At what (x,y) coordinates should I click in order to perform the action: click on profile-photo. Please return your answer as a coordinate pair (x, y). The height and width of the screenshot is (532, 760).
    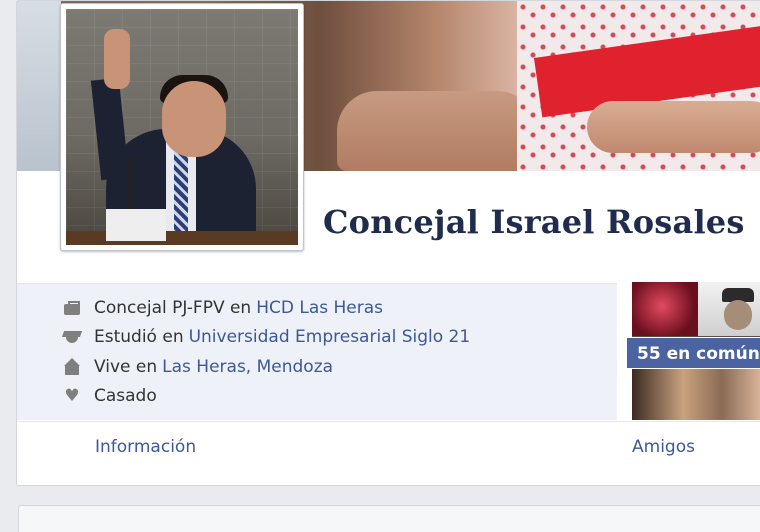
    Looking at the image, I should click on (182, 127).